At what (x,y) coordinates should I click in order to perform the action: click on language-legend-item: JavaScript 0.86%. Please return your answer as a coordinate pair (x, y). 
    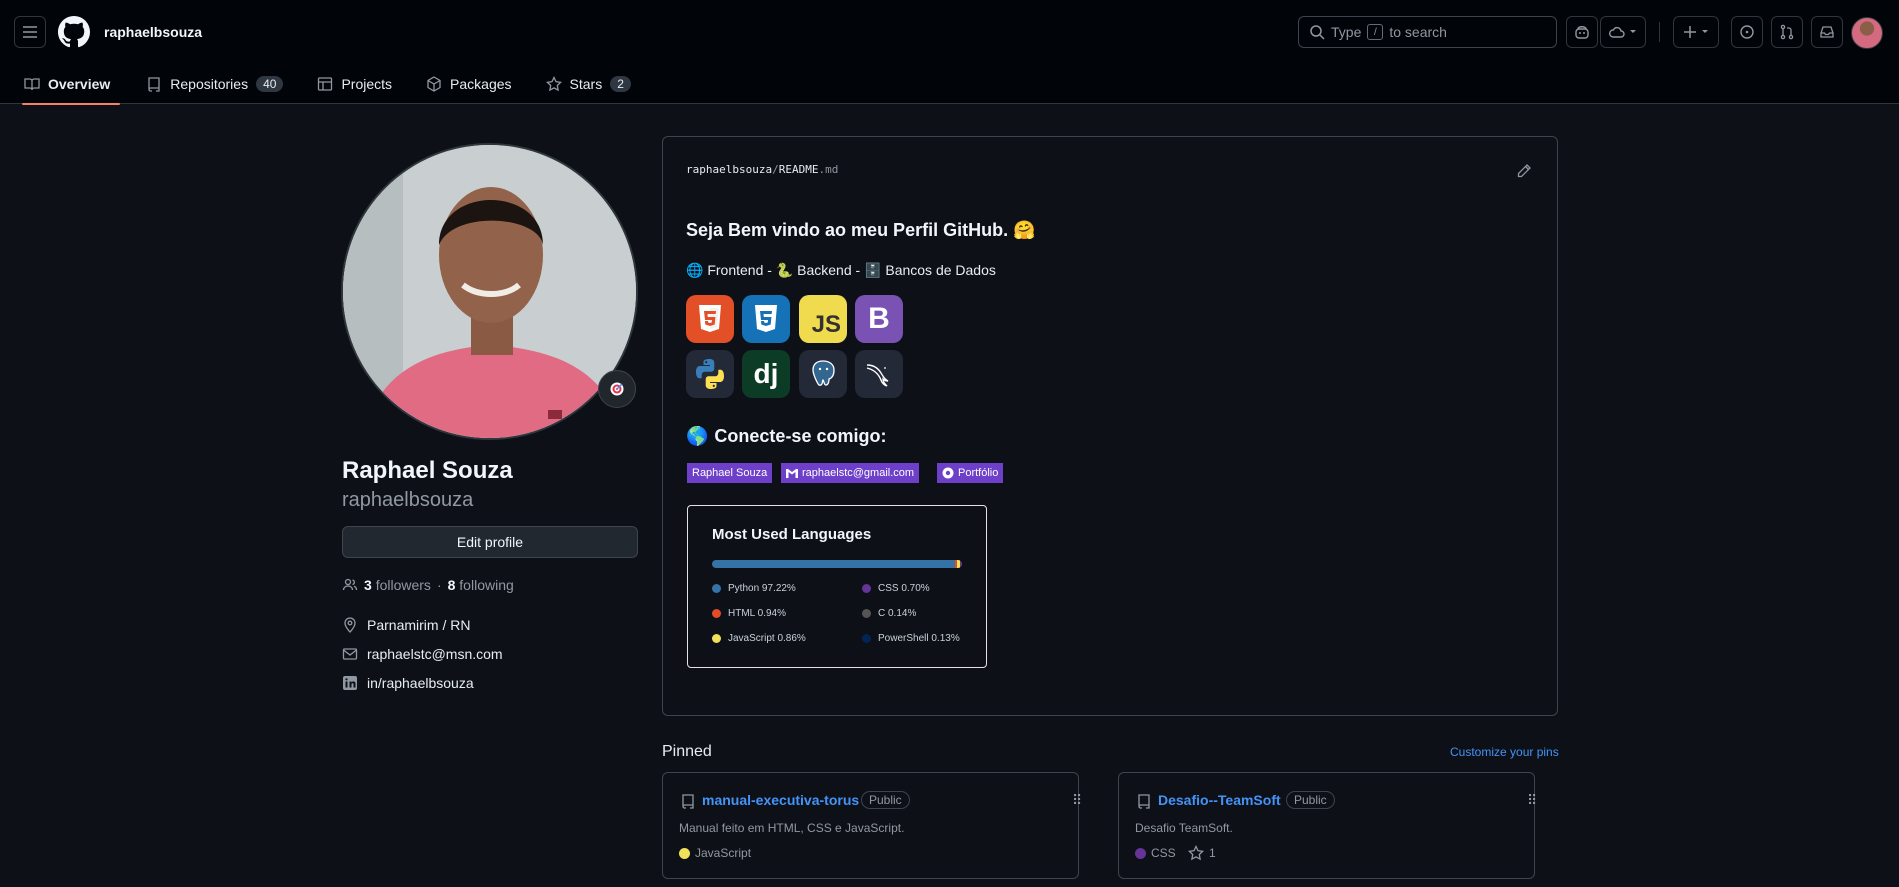
    Looking at the image, I should click on (759, 638).